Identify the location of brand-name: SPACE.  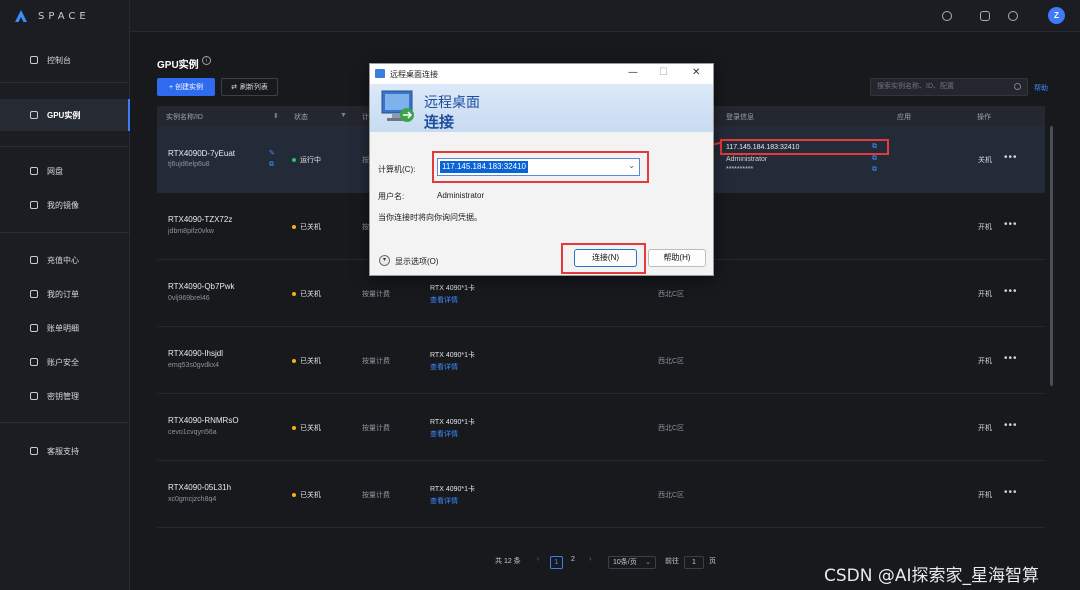
(64, 16).